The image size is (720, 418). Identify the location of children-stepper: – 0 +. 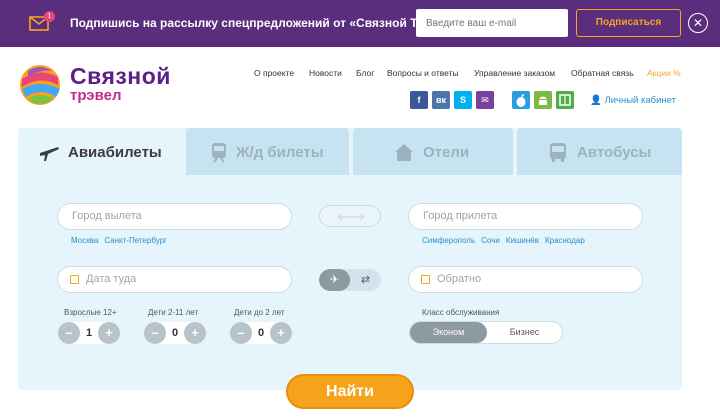
(175, 333).